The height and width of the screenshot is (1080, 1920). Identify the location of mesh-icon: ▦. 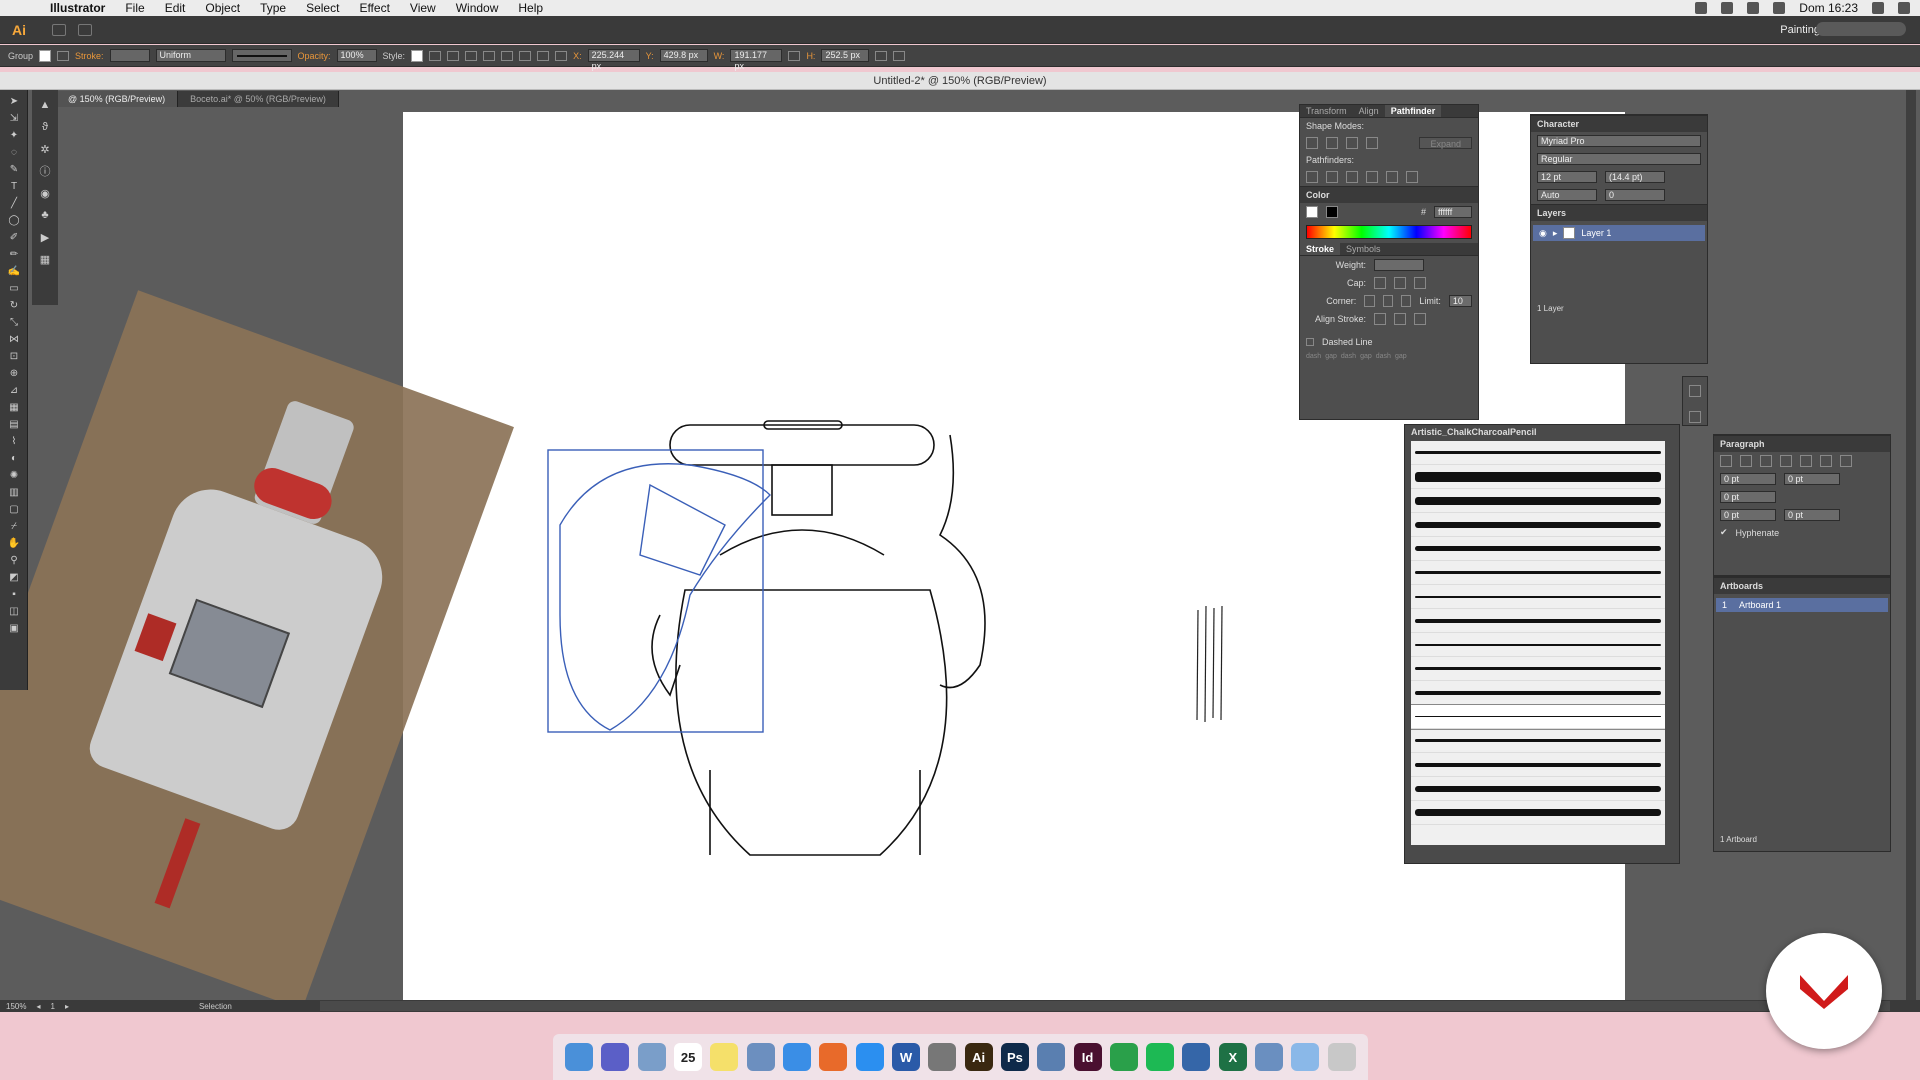
(14, 407).